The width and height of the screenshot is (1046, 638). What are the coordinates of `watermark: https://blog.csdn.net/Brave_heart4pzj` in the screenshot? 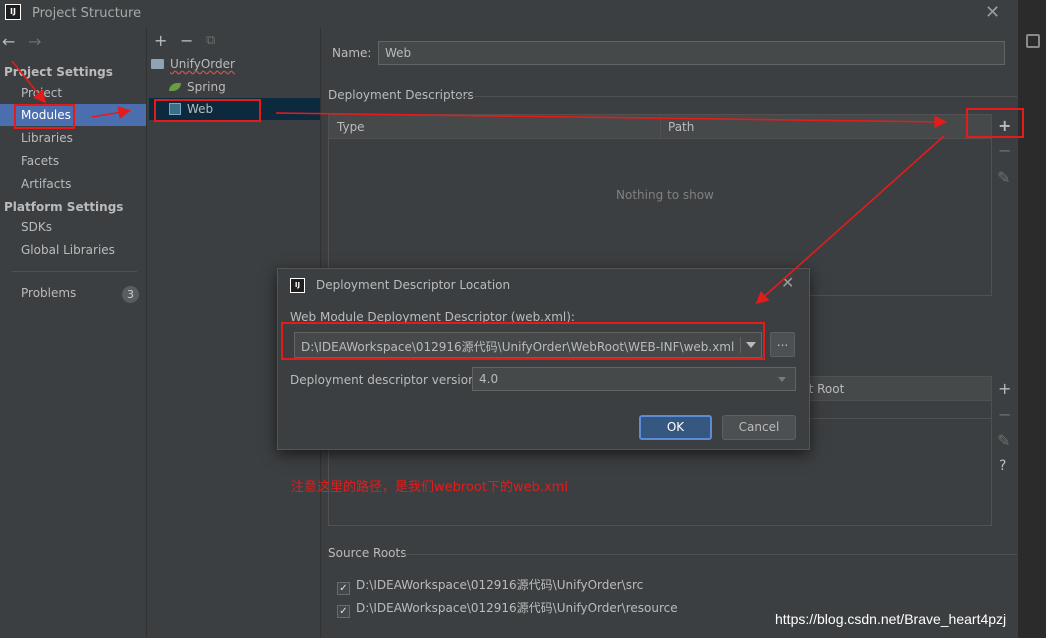 It's located at (891, 619).